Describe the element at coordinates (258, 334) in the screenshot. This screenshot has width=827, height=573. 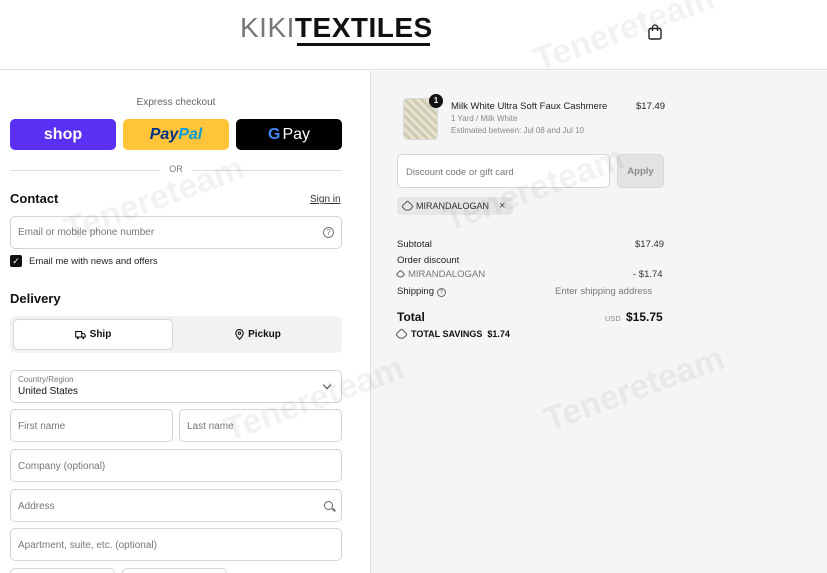
I see `pickup-option: Pickup` at that location.